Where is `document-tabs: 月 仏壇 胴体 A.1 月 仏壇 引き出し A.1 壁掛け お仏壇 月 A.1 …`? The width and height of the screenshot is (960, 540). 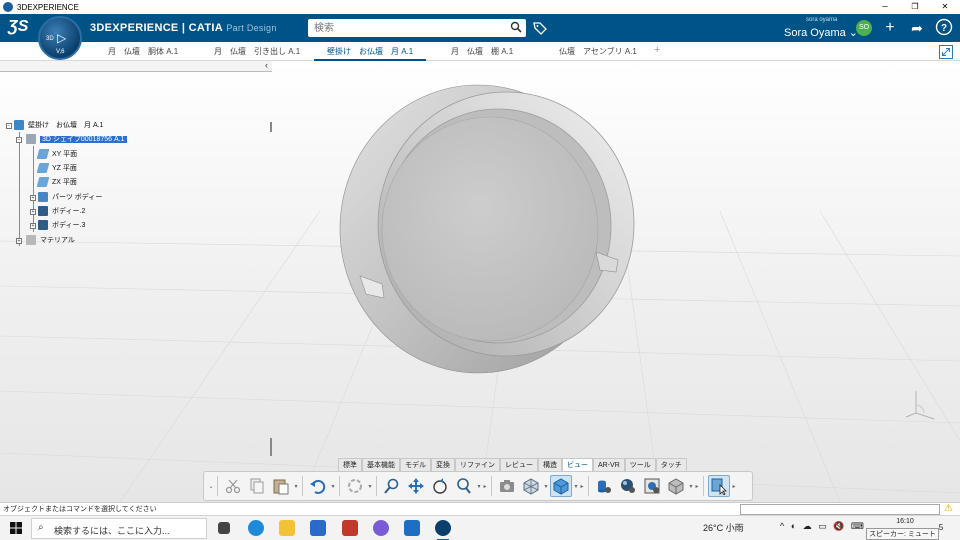 document-tabs: 月 仏壇 胴体 A.1 月 仏壇 引き出し A.1 壁掛け お仏壇 月 A.1 … is located at coordinates (480, 51).